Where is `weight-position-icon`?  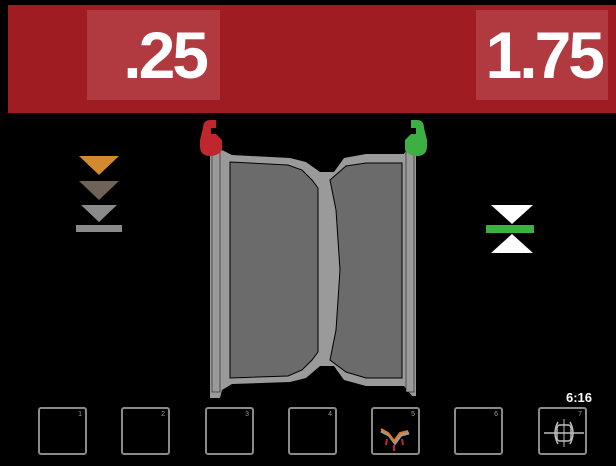
weight-position-icon is located at coordinates (395, 439).